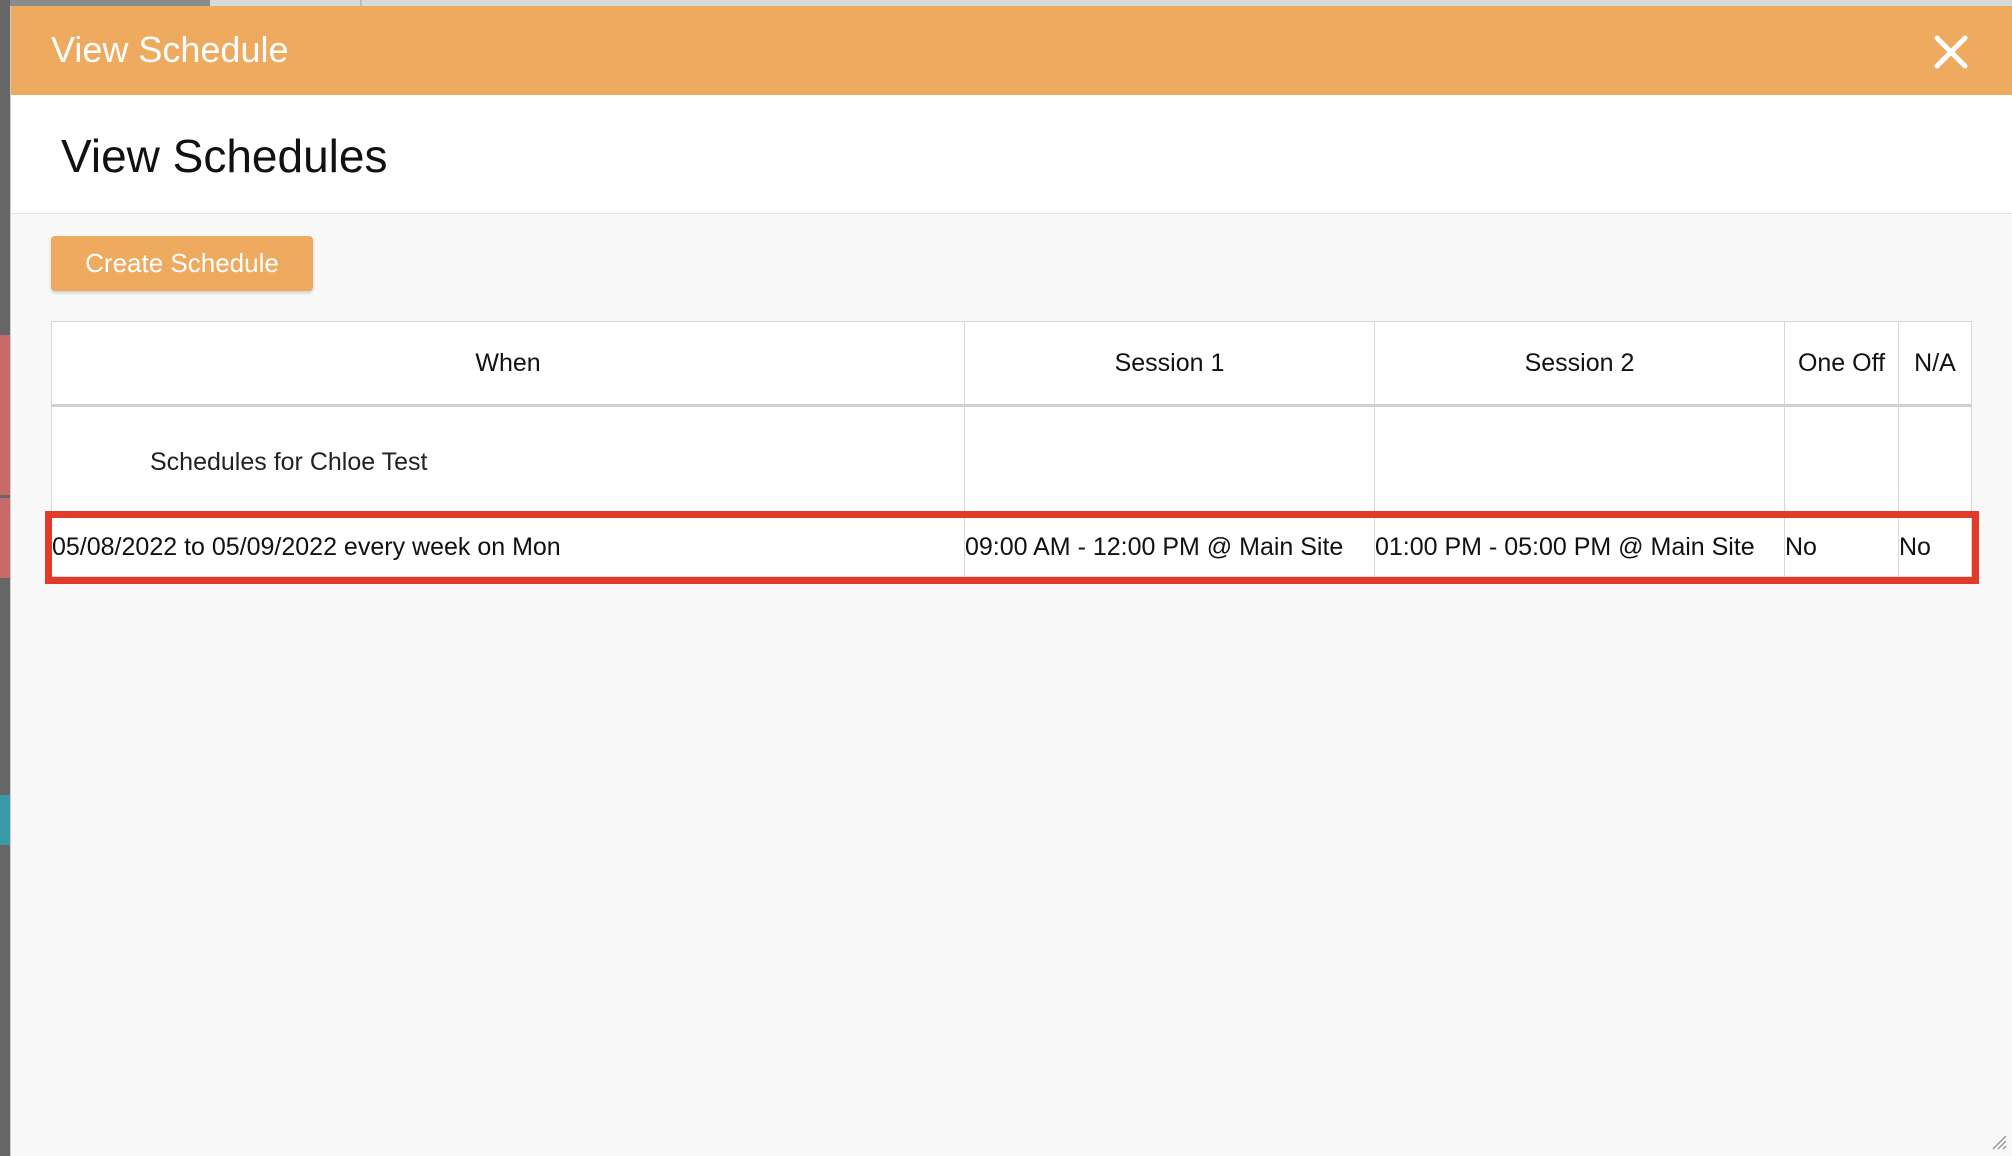 The height and width of the screenshot is (1156, 2012). What do you see at coordinates (1935, 547) in the screenshot?
I see `cell-na: No` at bounding box center [1935, 547].